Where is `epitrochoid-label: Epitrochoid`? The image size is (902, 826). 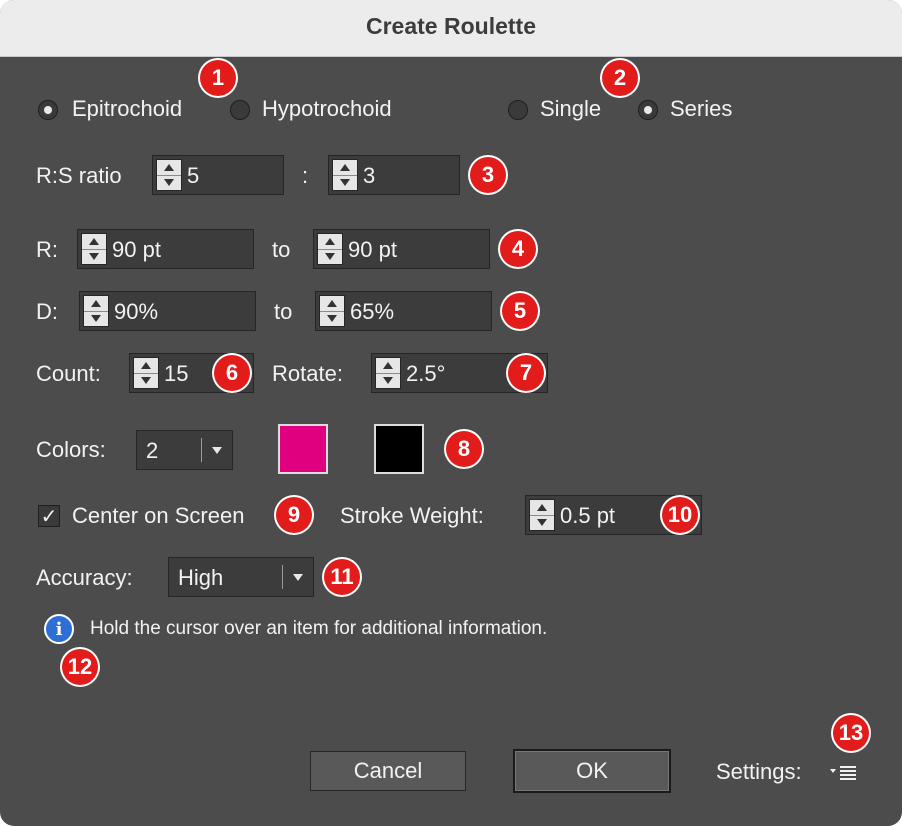 epitrochoid-label: Epitrochoid is located at coordinates (127, 109).